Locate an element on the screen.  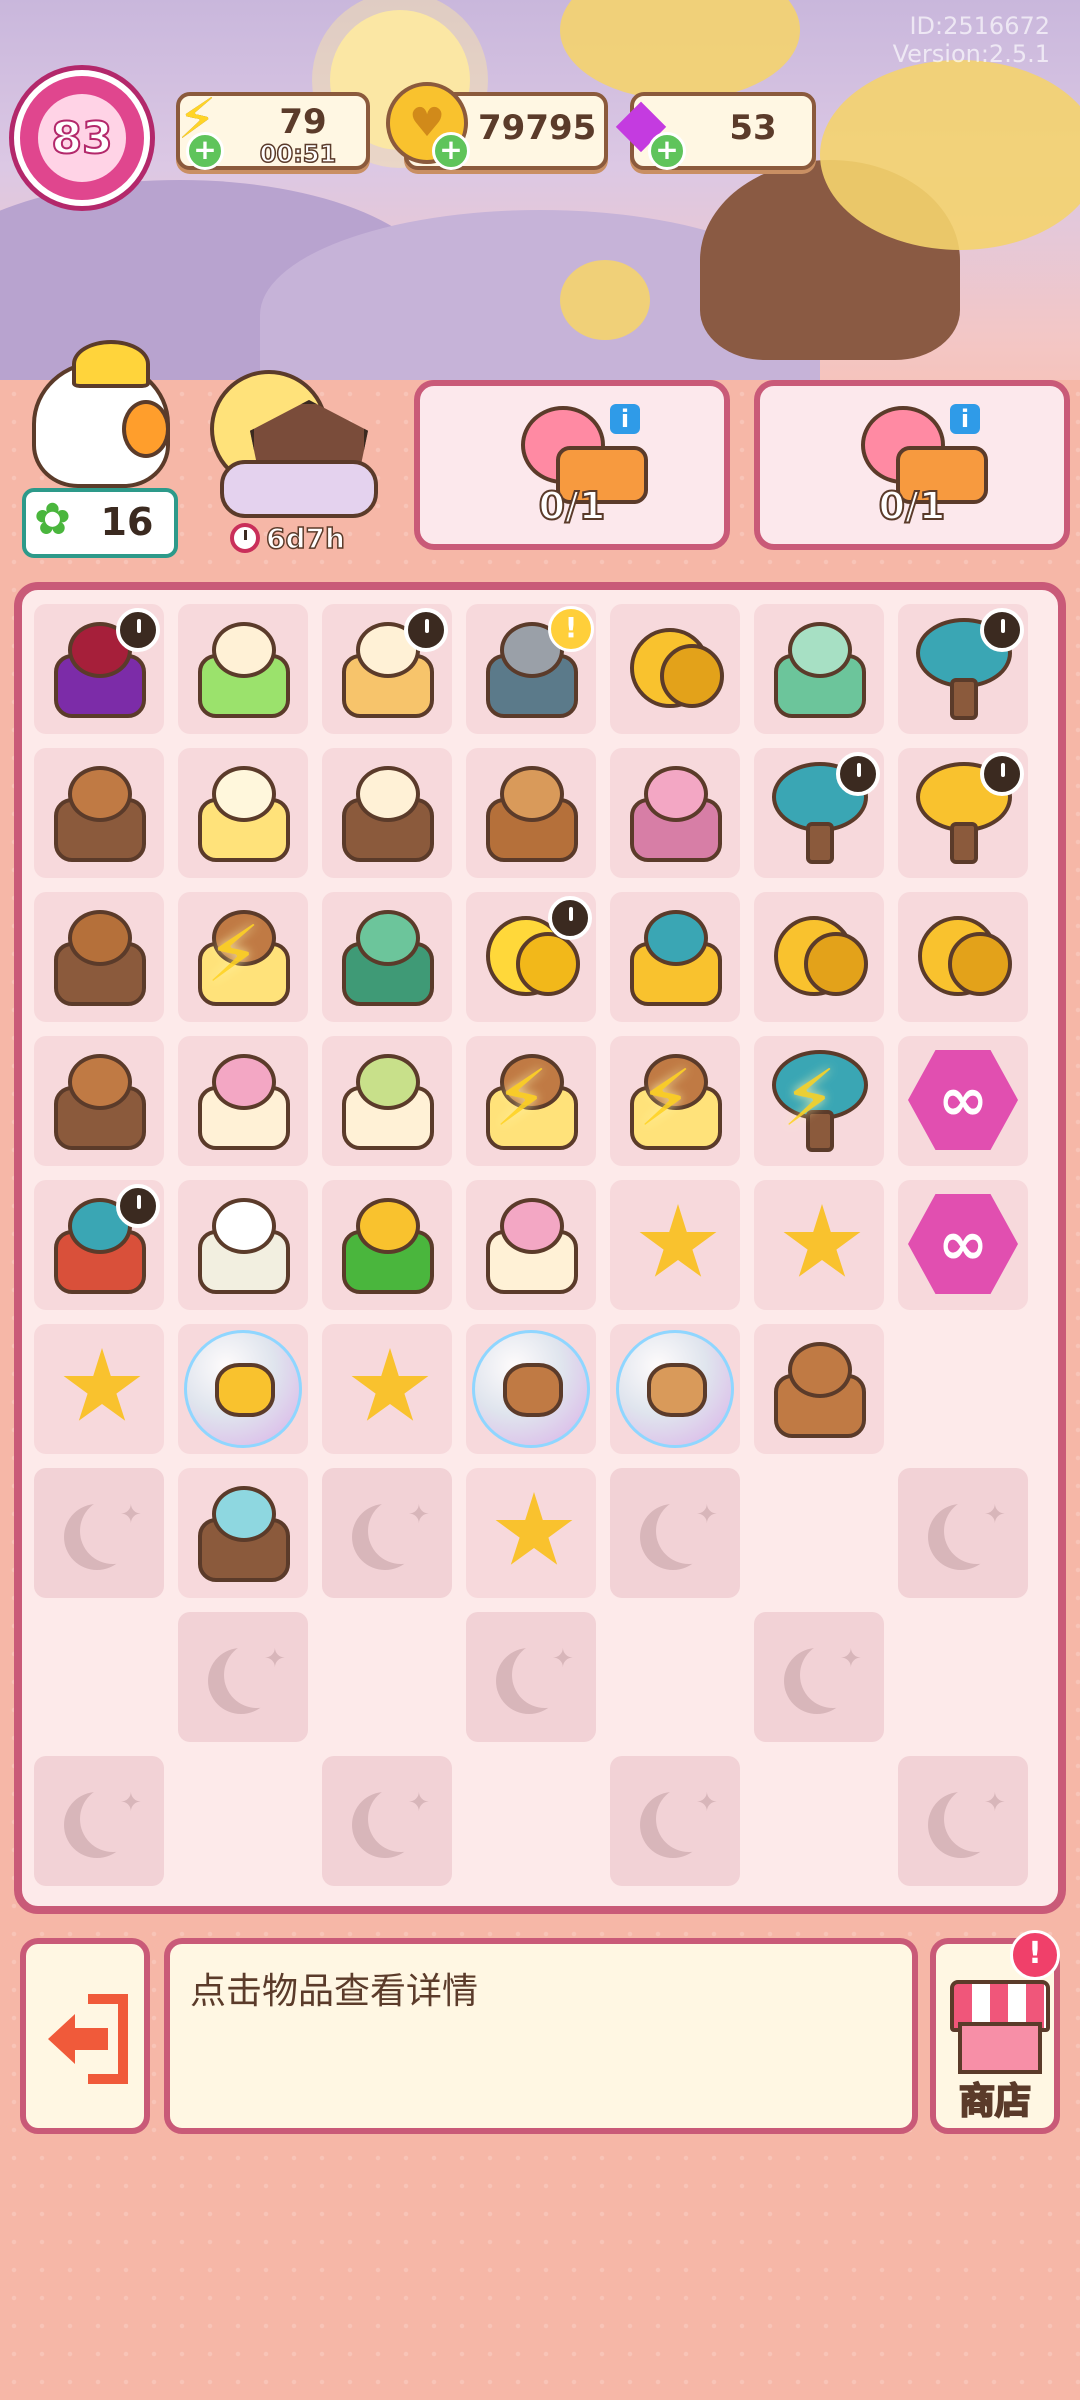
board-cell-white-cloud is located at coordinates (243, 1245).